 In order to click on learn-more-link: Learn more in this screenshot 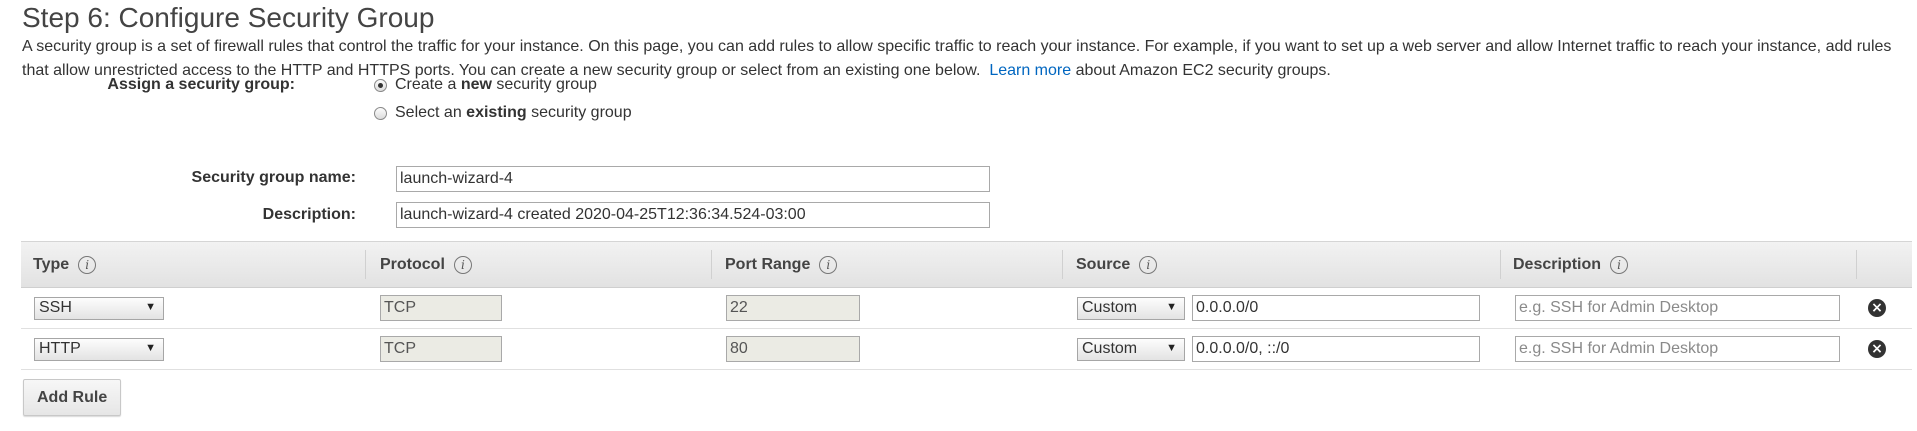, I will do `click(1030, 70)`.